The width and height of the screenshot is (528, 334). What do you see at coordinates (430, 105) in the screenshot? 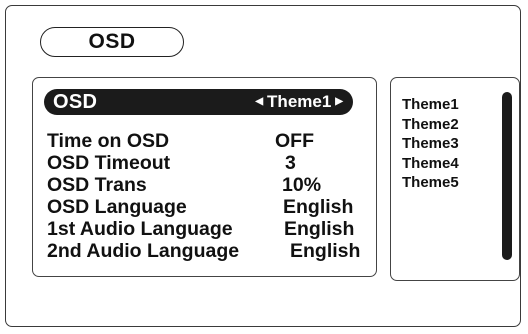
I see `theme-option-1: Theme1` at bounding box center [430, 105].